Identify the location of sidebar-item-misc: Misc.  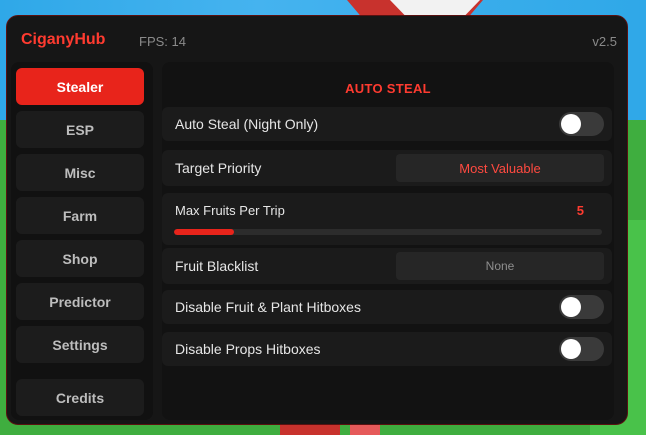
(80, 172).